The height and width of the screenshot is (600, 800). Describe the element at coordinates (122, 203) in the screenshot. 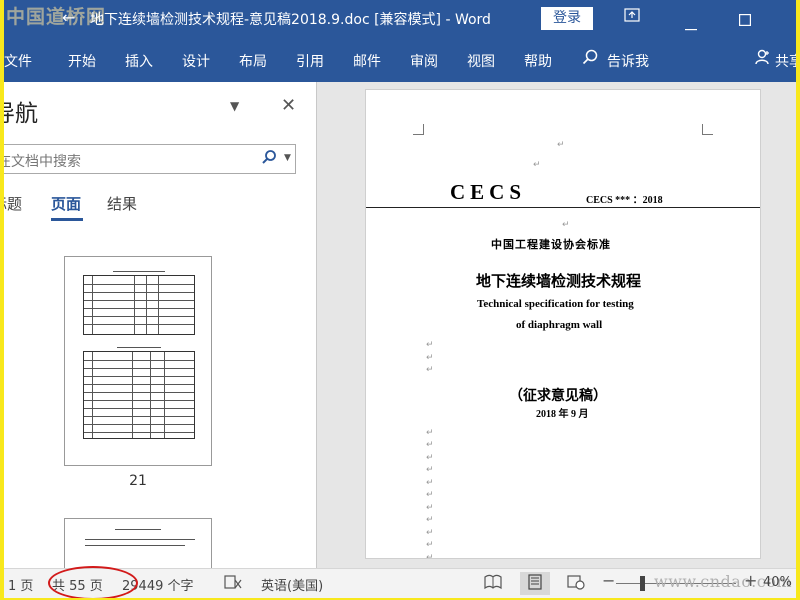

I see `nav-tab-results: 结果` at that location.